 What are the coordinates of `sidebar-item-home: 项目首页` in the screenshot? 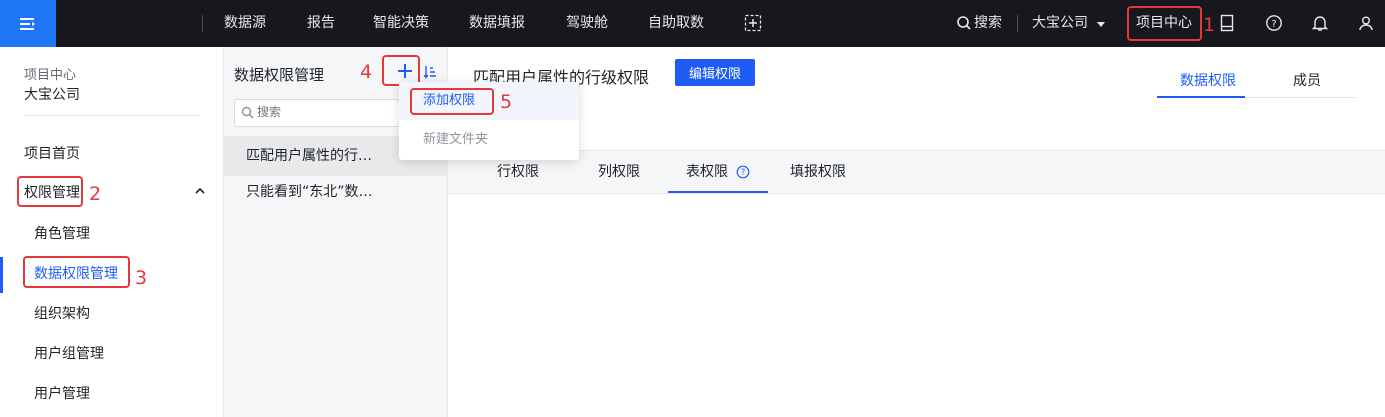 It's located at (52, 153).